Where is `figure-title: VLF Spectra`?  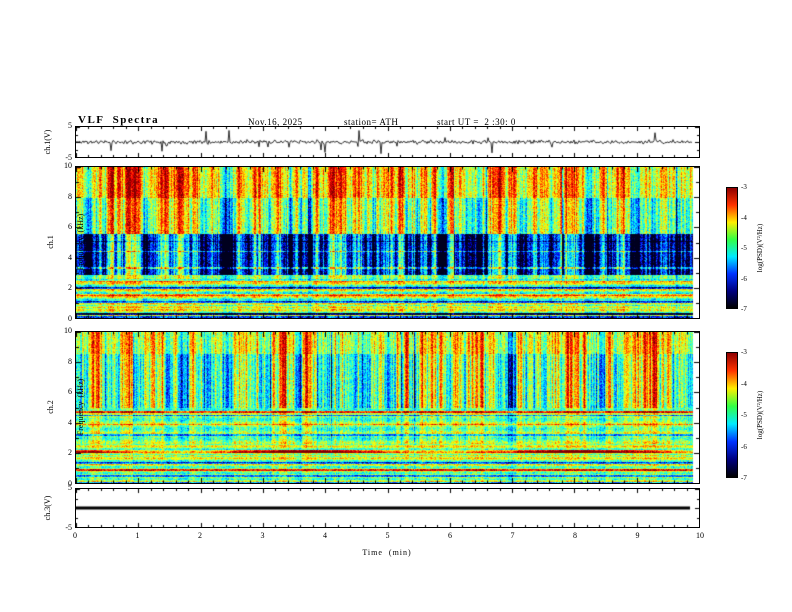 figure-title: VLF Spectra is located at coordinates (119, 120).